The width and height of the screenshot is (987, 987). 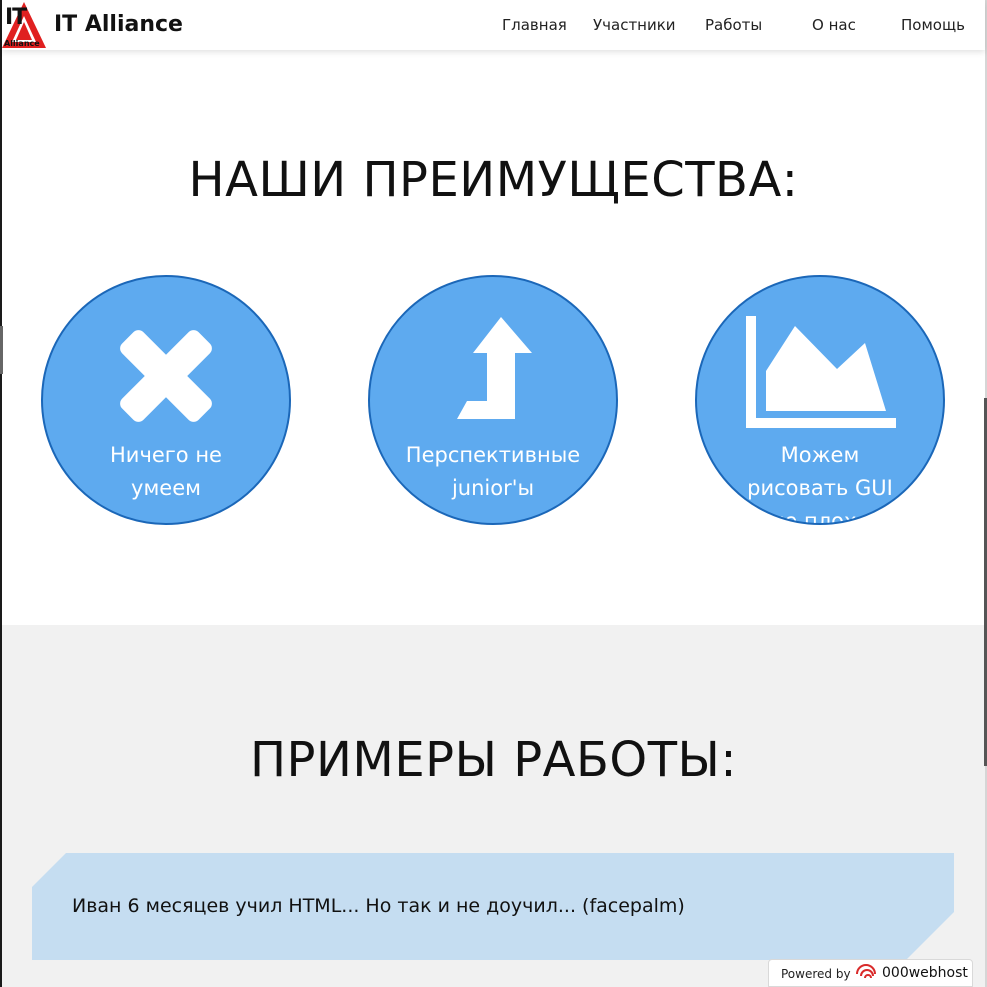 I want to click on nav-item-members: Участники, so click(x=634, y=25).